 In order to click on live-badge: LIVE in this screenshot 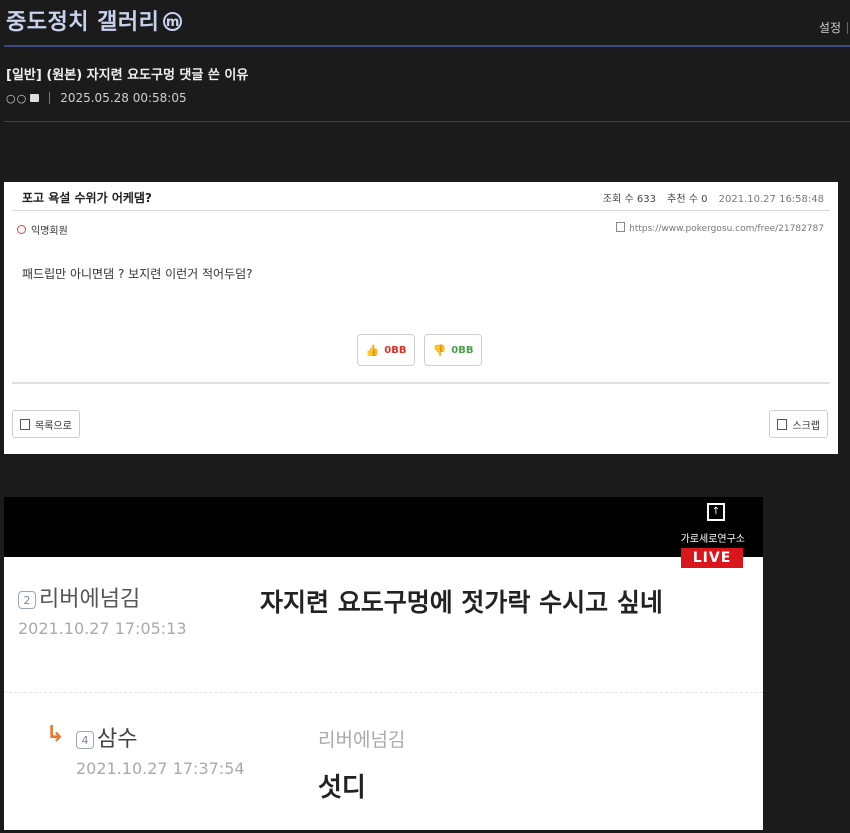, I will do `click(712, 558)`.